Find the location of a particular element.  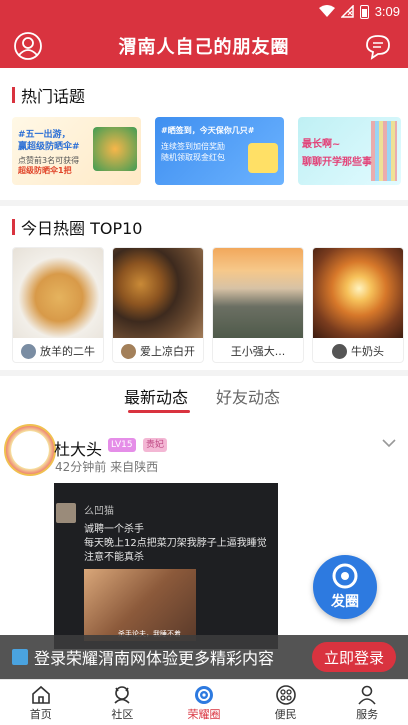

image-text: 注意不能真杀 is located at coordinates (114, 557).